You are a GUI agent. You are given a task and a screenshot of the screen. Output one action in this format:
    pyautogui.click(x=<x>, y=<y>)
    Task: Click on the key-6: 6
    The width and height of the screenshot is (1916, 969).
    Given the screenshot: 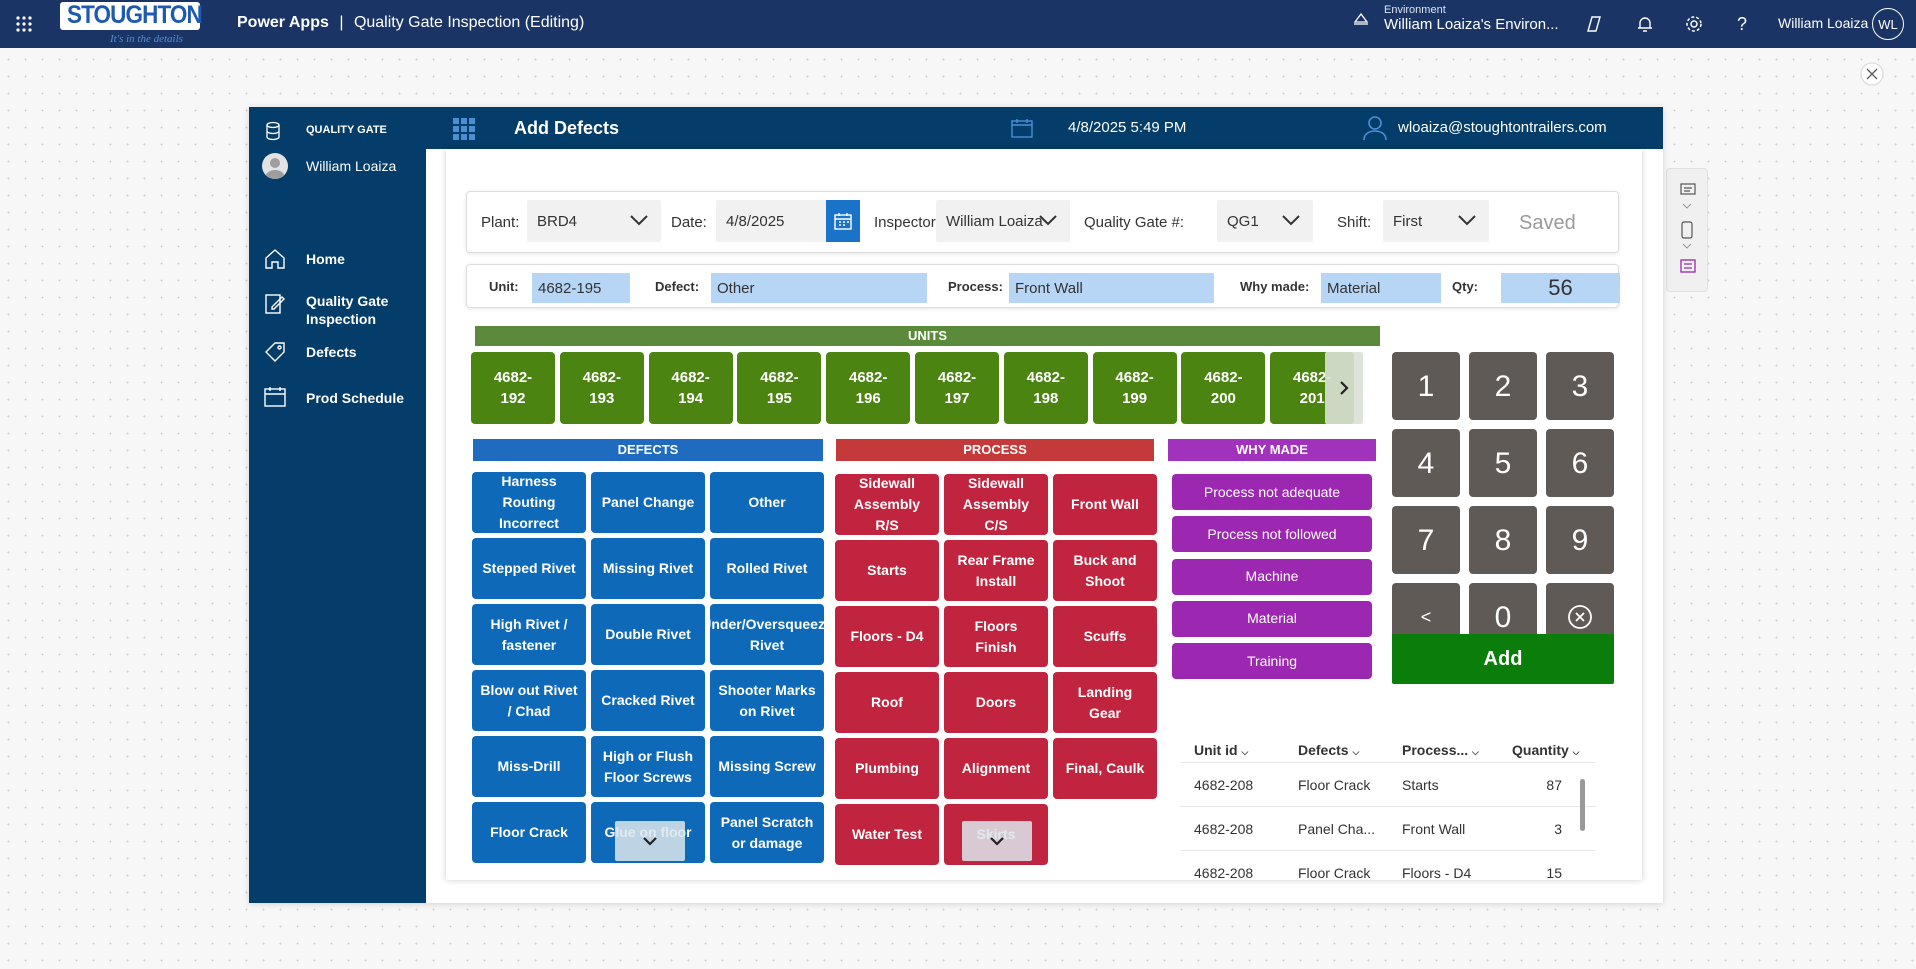 What is the action you would take?
    pyautogui.click(x=1580, y=463)
    